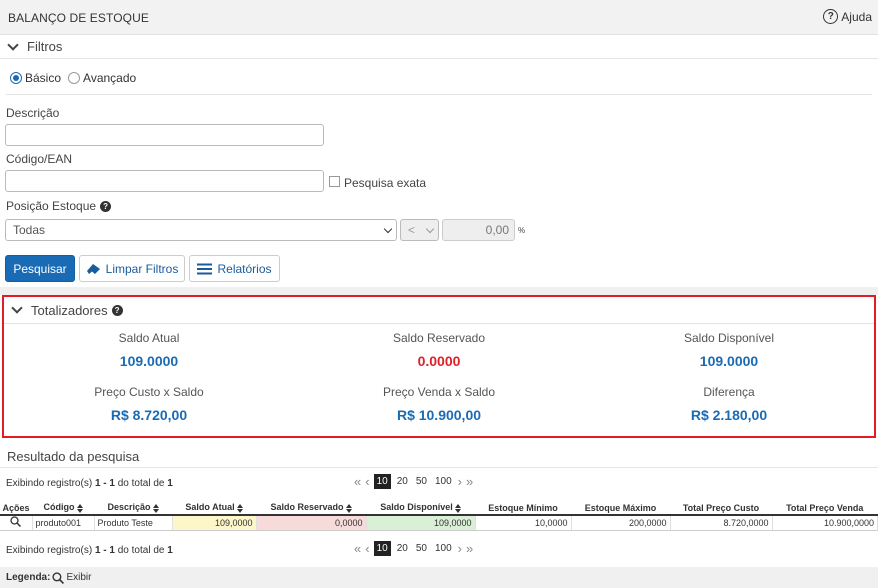 This screenshot has width=878, height=588. What do you see at coordinates (523, 523) in the screenshot?
I see `cell-estoque-minimo: 10,0000` at bounding box center [523, 523].